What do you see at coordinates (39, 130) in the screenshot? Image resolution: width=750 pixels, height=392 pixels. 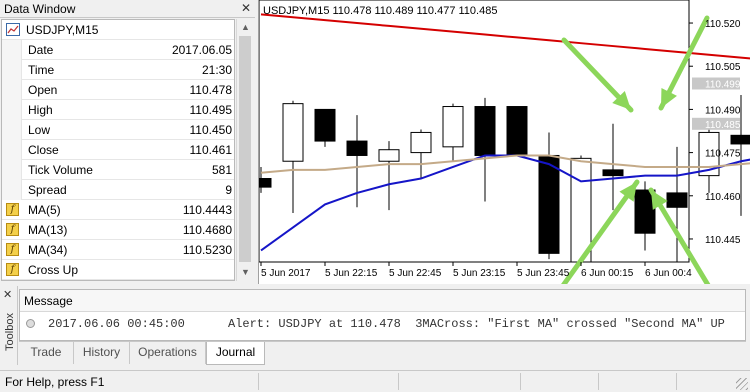 I see `row-label: Low` at bounding box center [39, 130].